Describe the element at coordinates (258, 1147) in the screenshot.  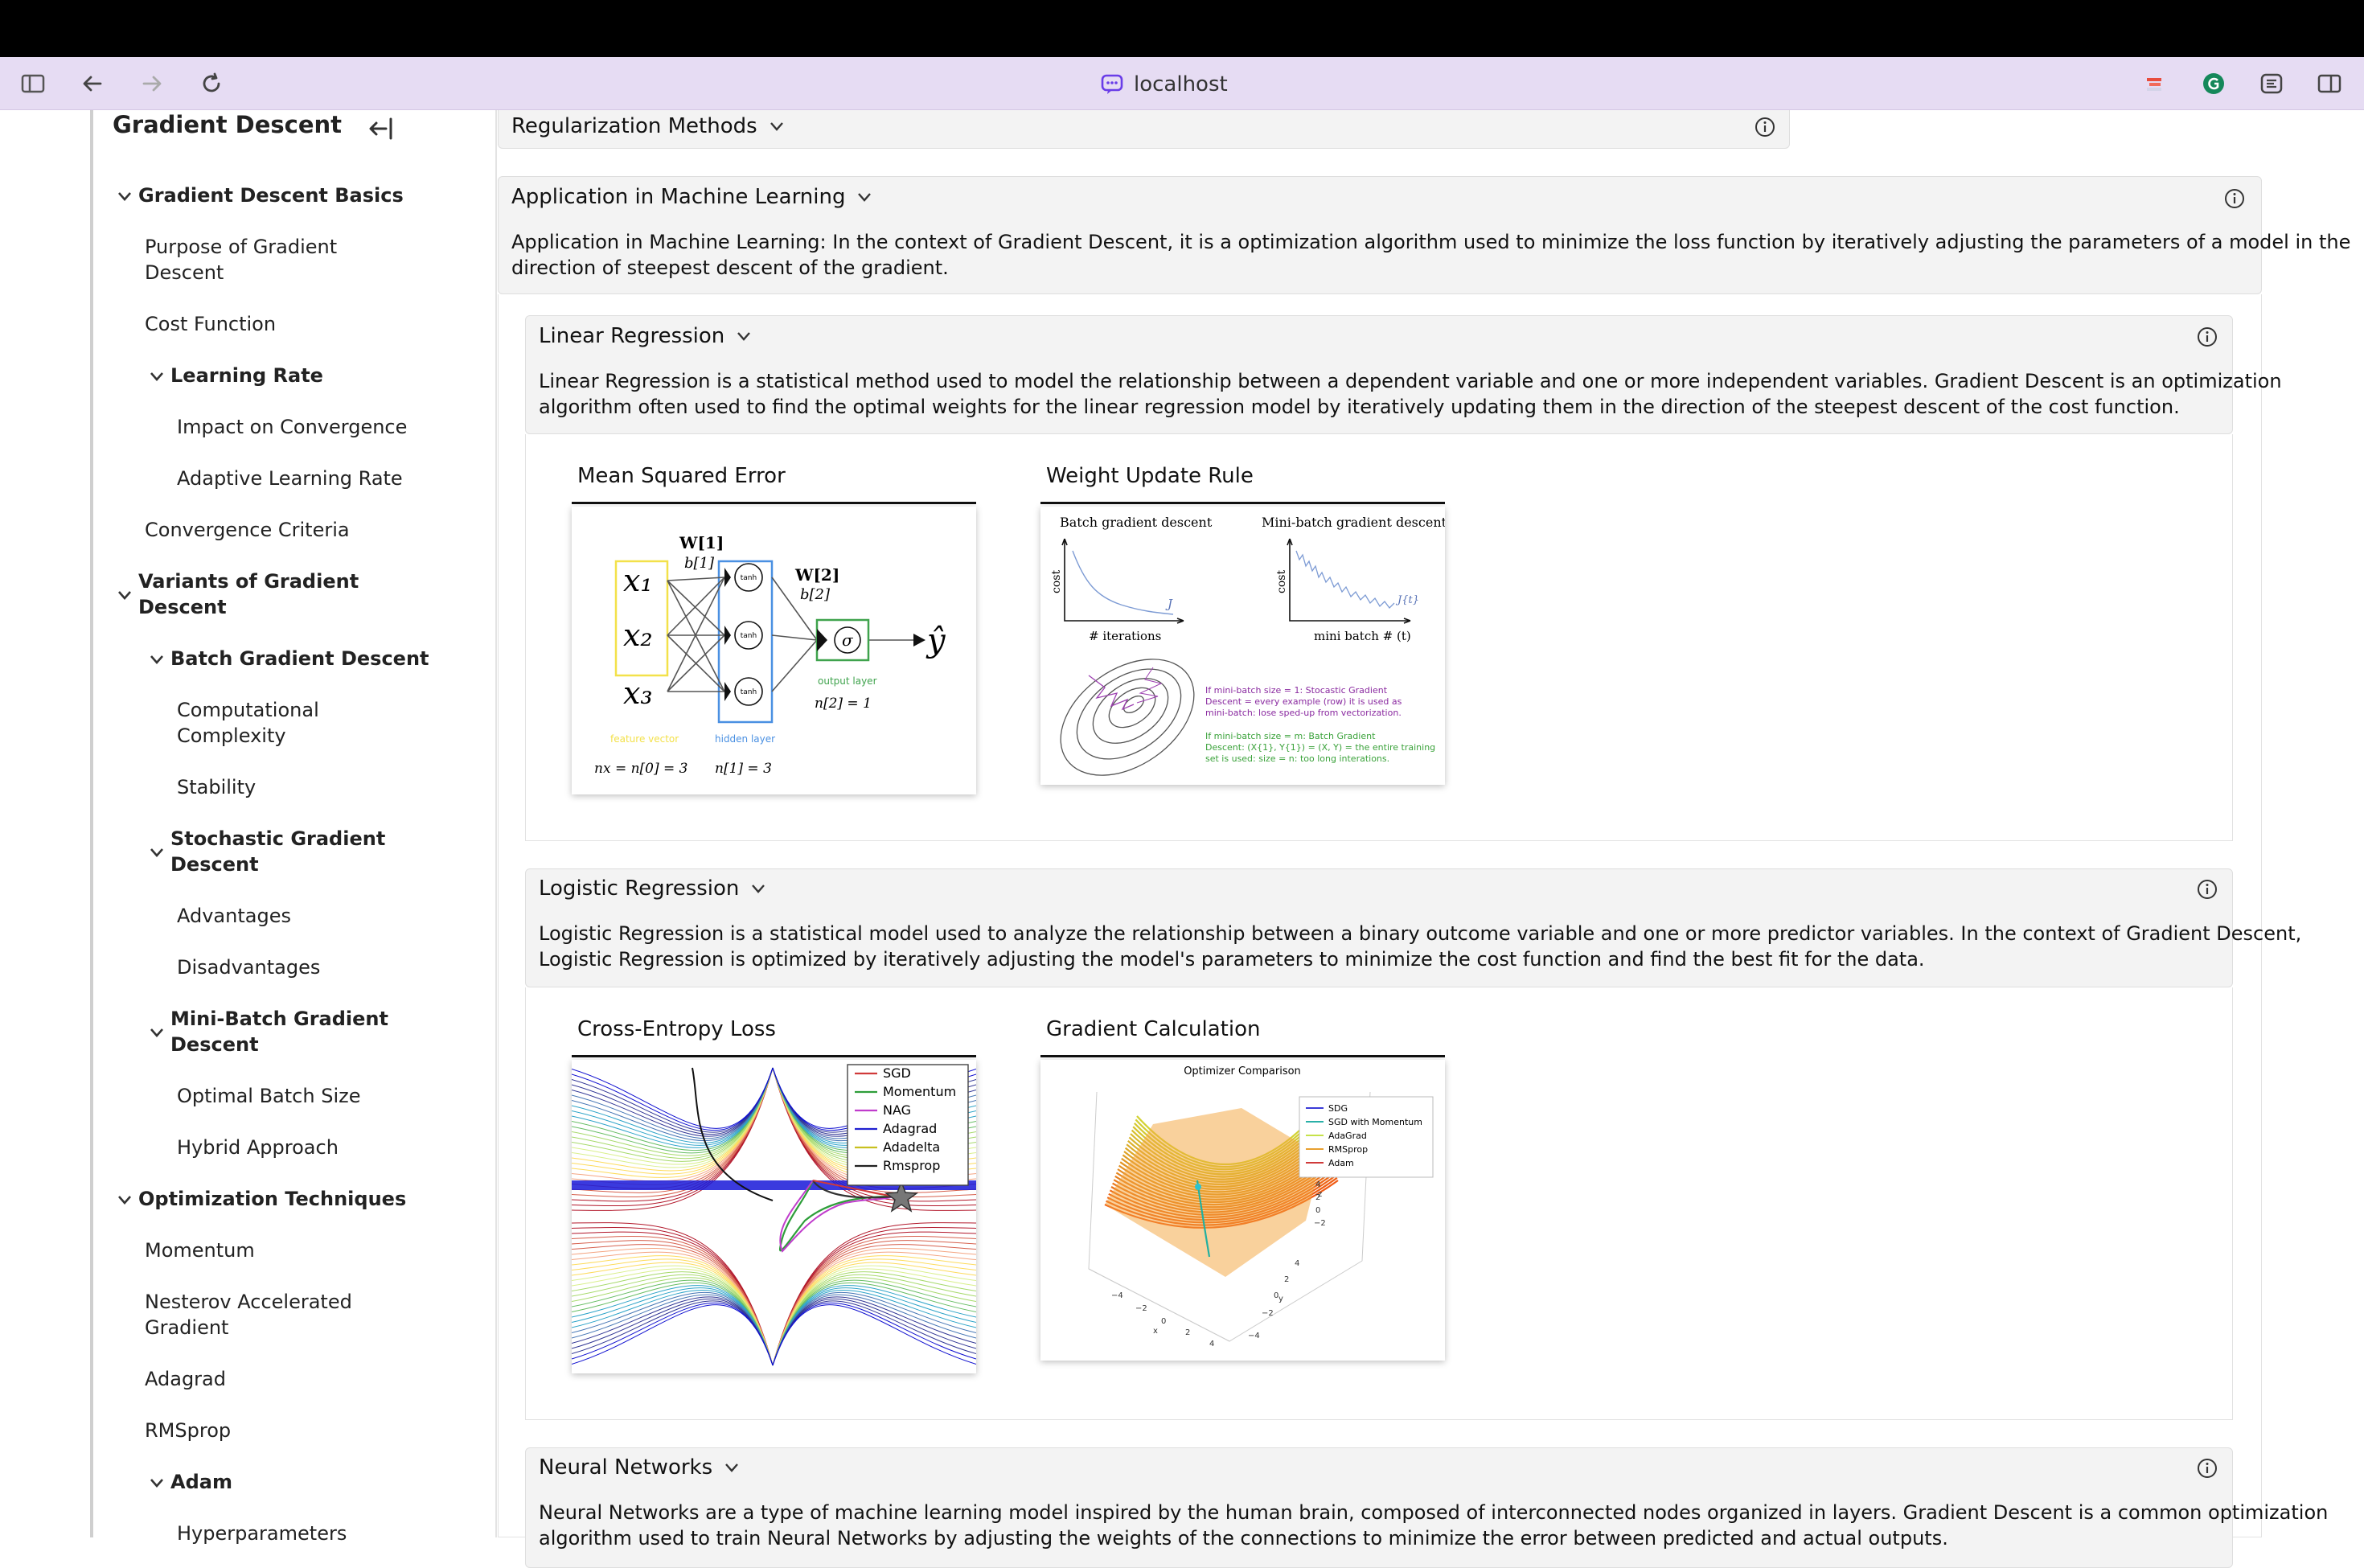
I see `sidebar-item-hybrid-approach: Hybrid Approach` at that location.